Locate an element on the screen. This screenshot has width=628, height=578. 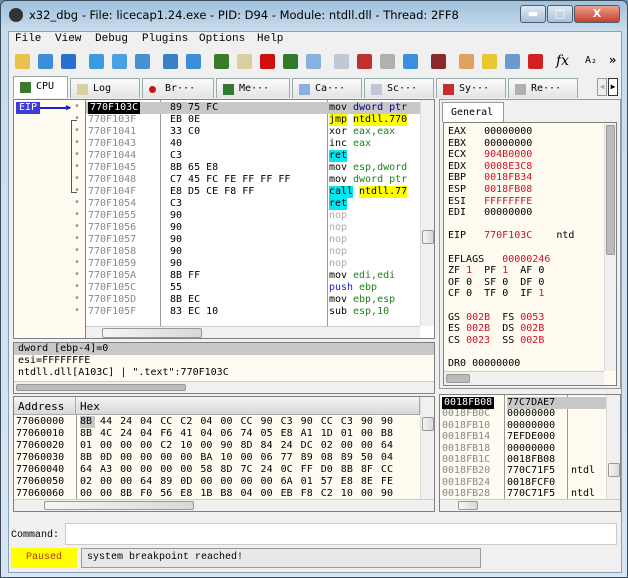
restart-icon is located at coordinates (45, 61).